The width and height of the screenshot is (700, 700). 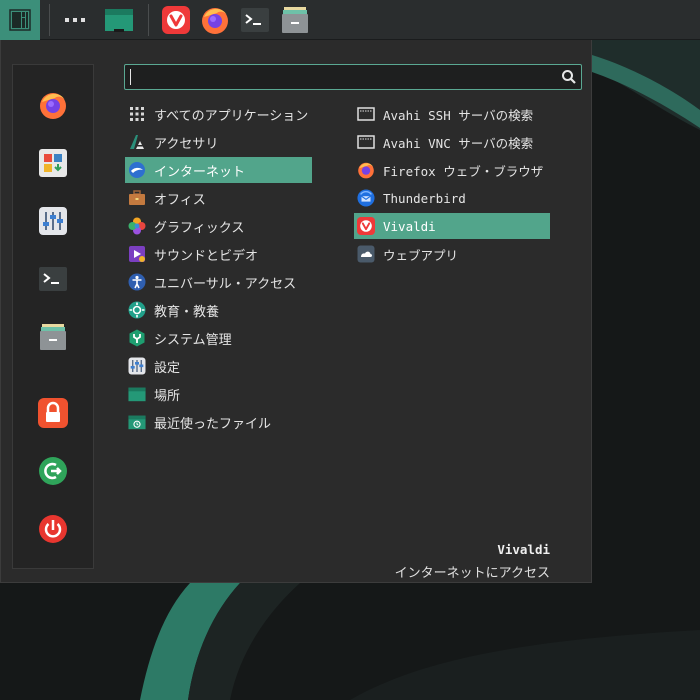 I want to click on settings-icon, so click(x=137, y=366).